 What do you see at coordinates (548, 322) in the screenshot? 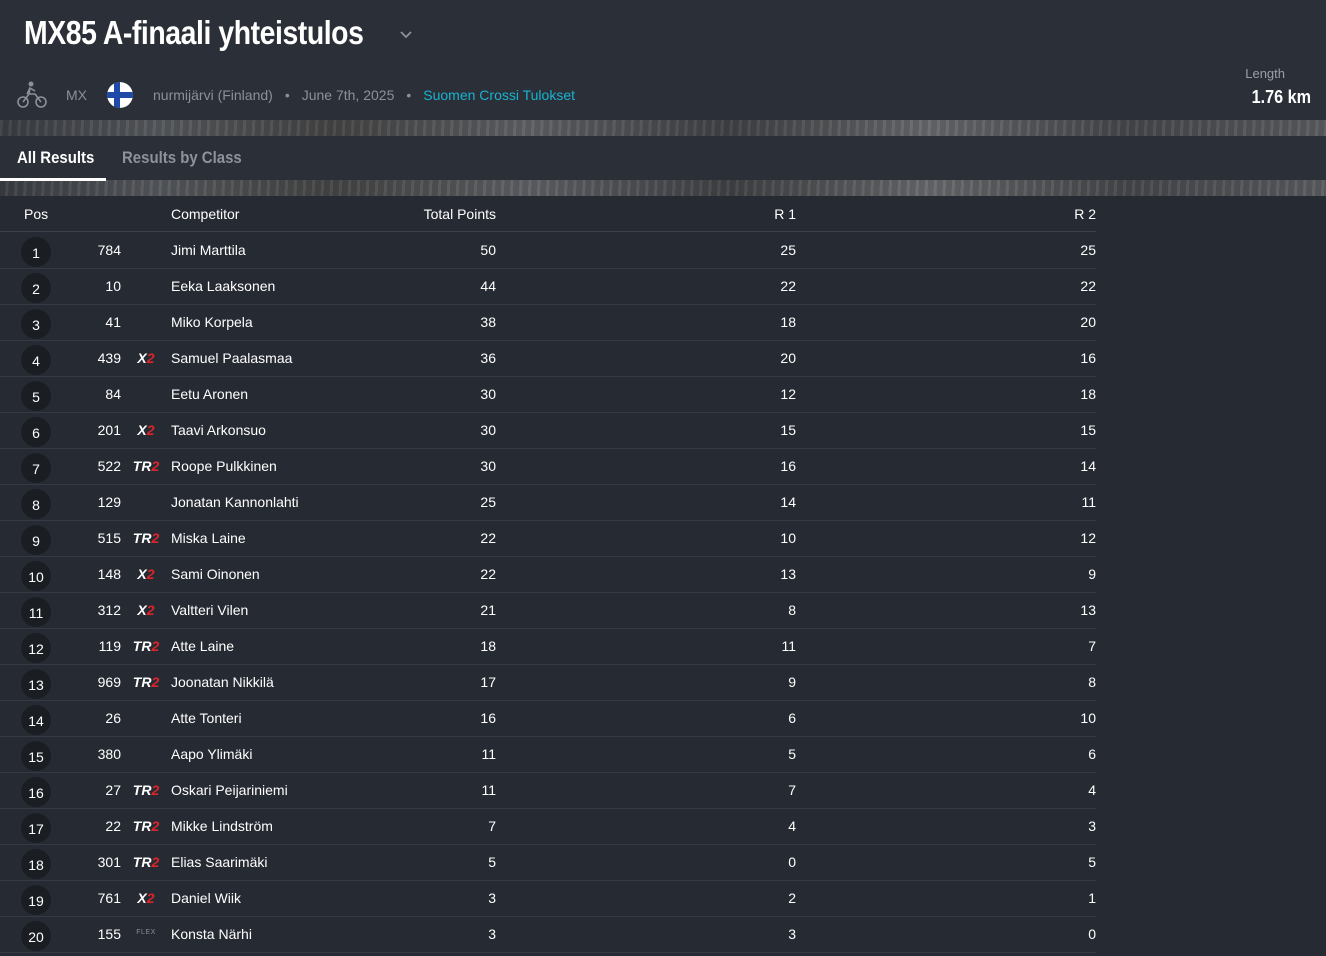
I see `table-row: 3 41 Miko Korpela 38 18 20` at bounding box center [548, 322].